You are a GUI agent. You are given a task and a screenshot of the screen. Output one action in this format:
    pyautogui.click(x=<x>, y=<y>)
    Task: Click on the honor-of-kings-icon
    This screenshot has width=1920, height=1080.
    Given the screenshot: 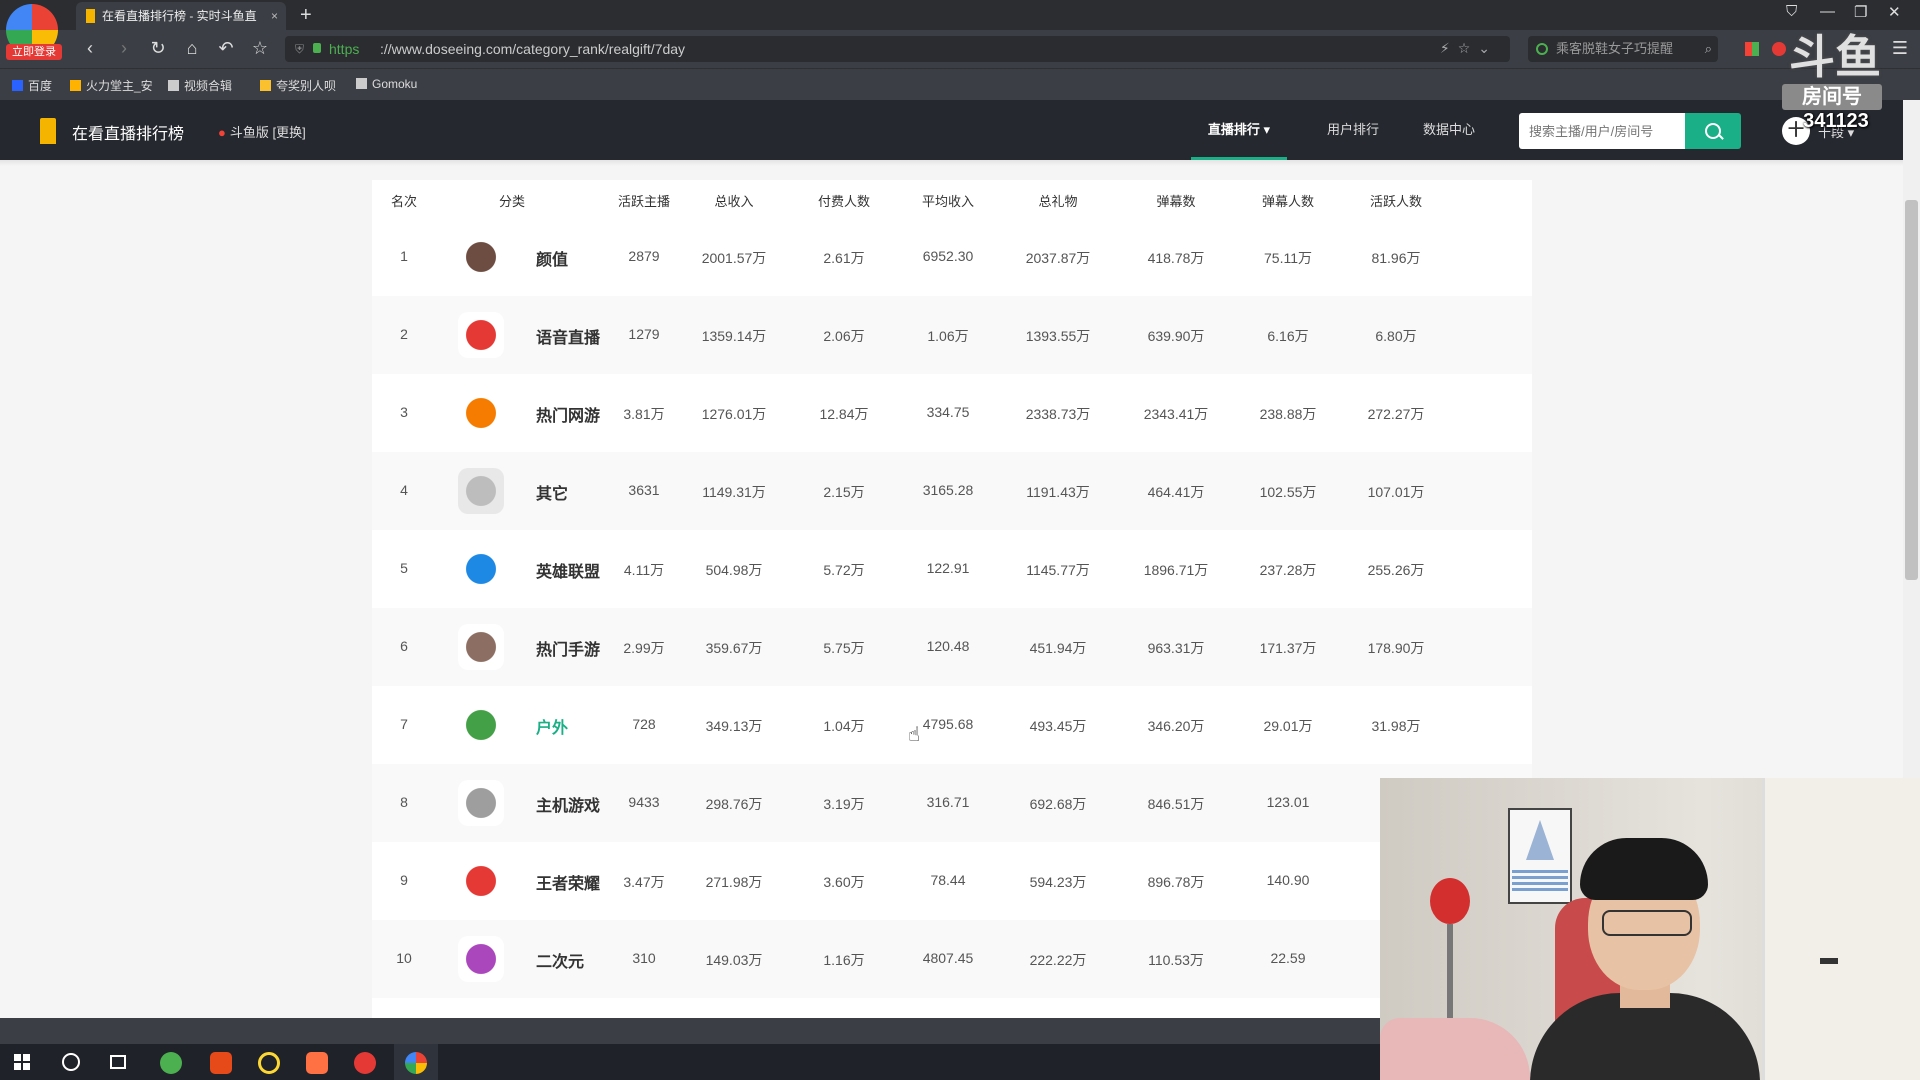 What is the action you would take?
    pyautogui.click(x=481, y=881)
    